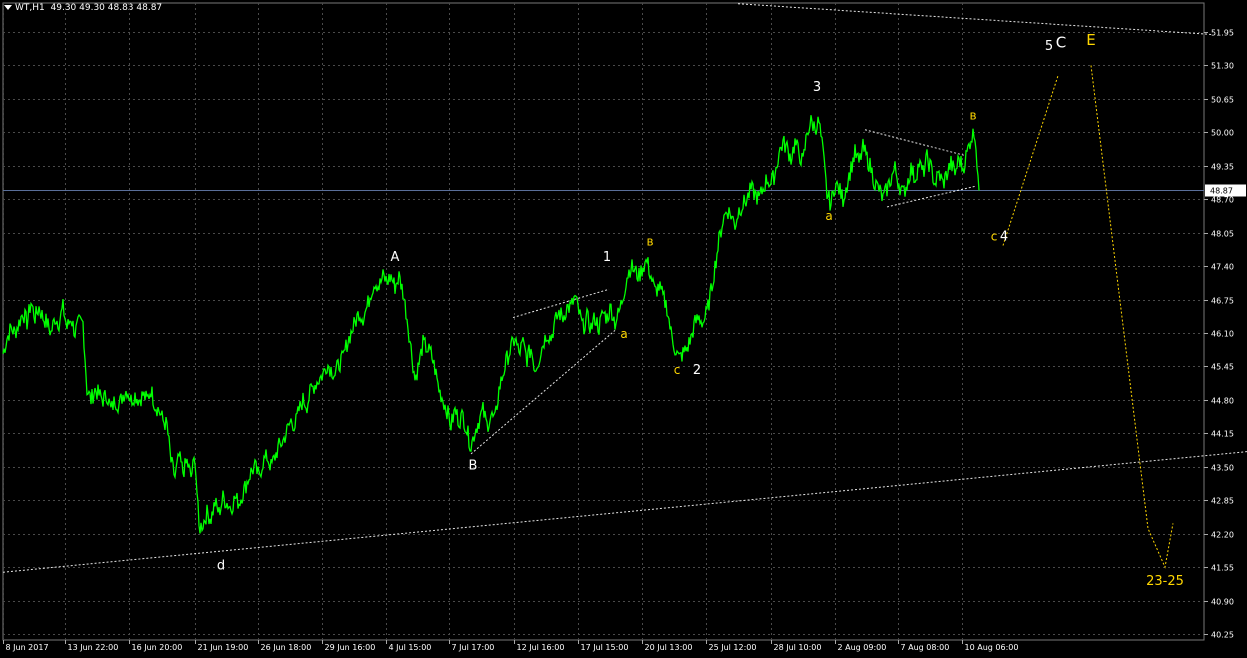 The image size is (1247, 658). Describe the element at coordinates (1222, 100) in the screenshot. I see `y-tick-label: 50.65` at that location.